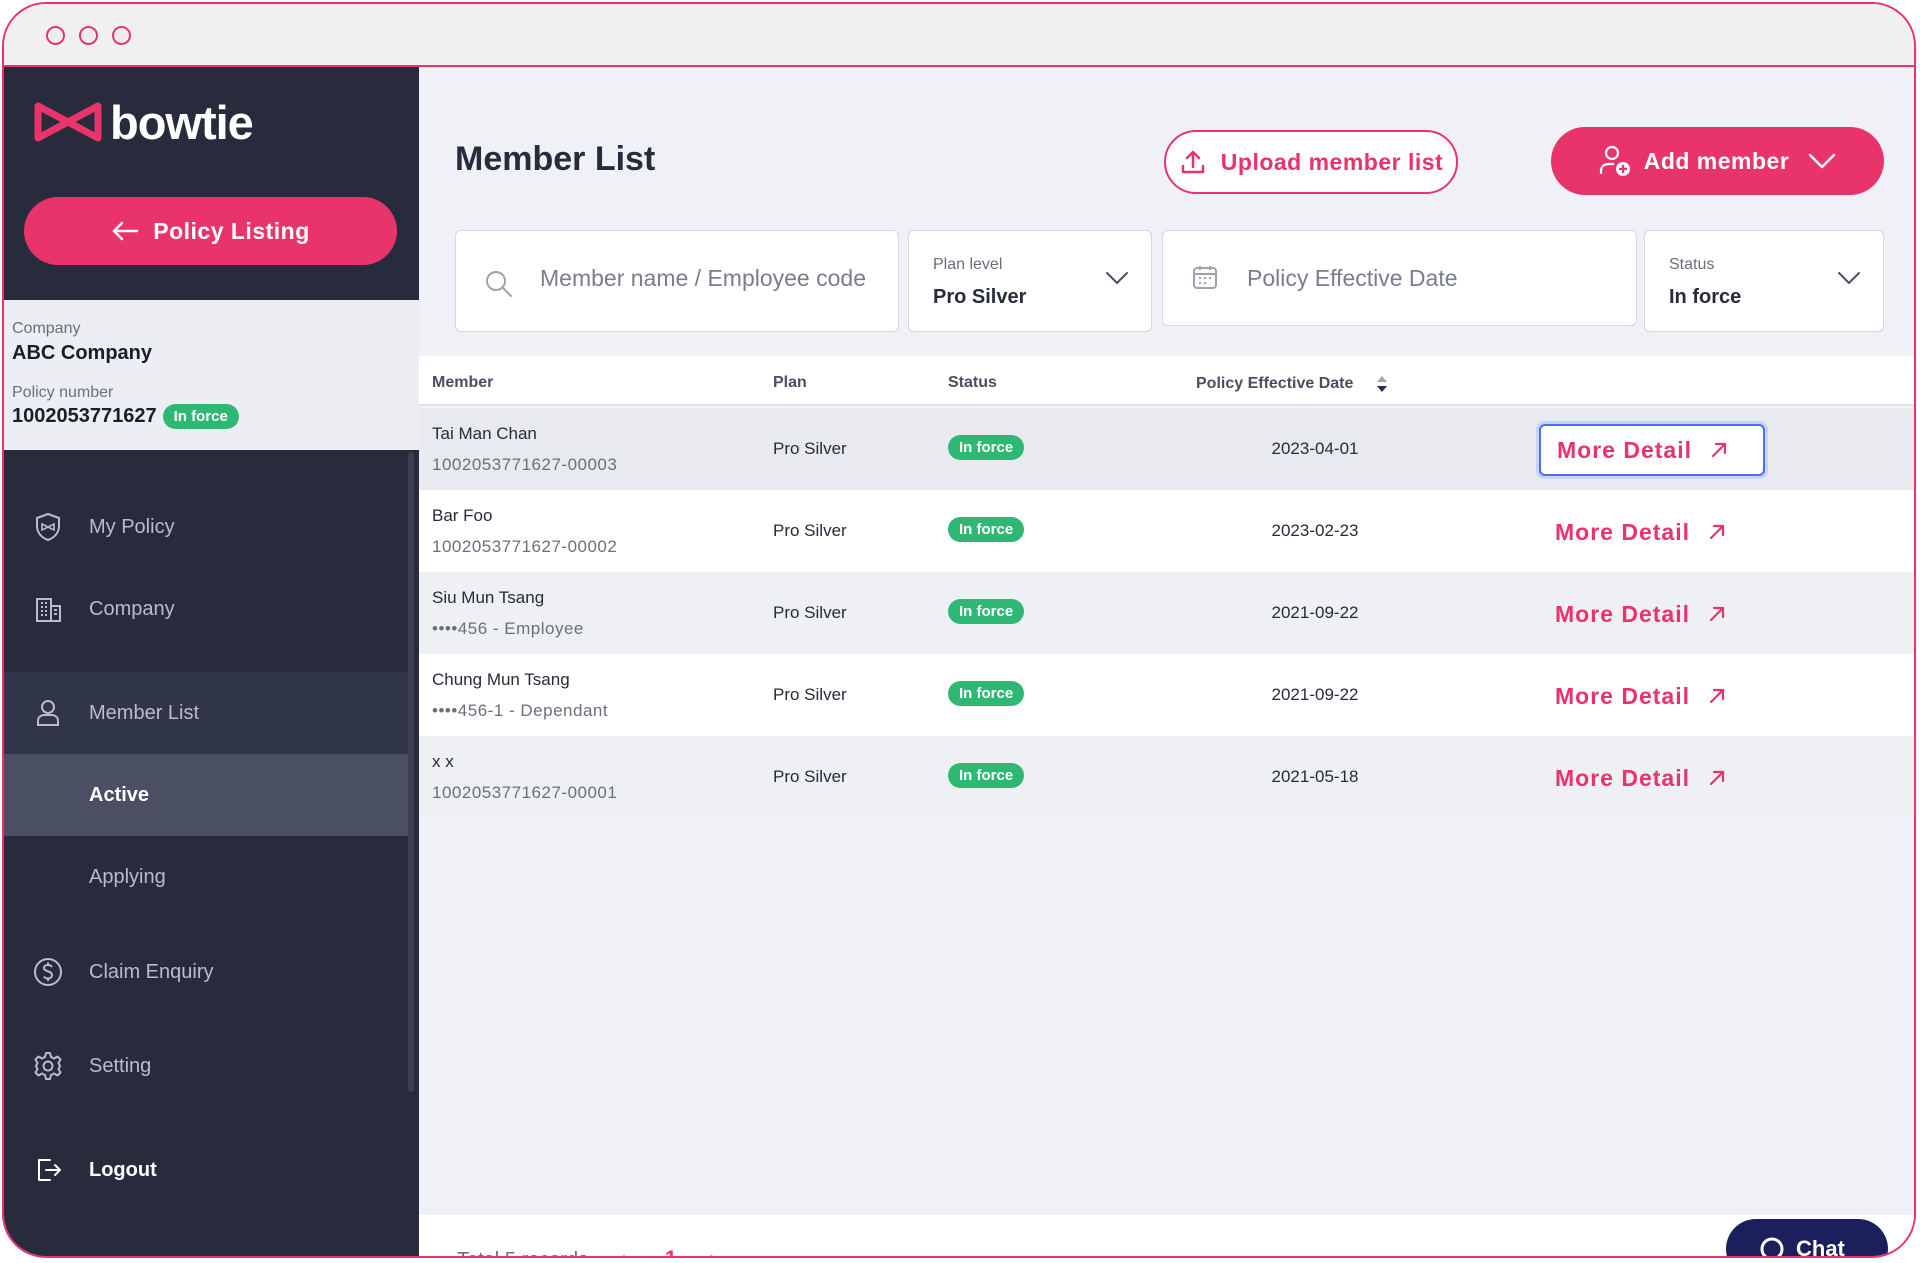 The height and width of the screenshot is (1263, 1920). Describe the element at coordinates (1315, 530) in the screenshot. I see `effective-date: 2023-02-23` at that location.